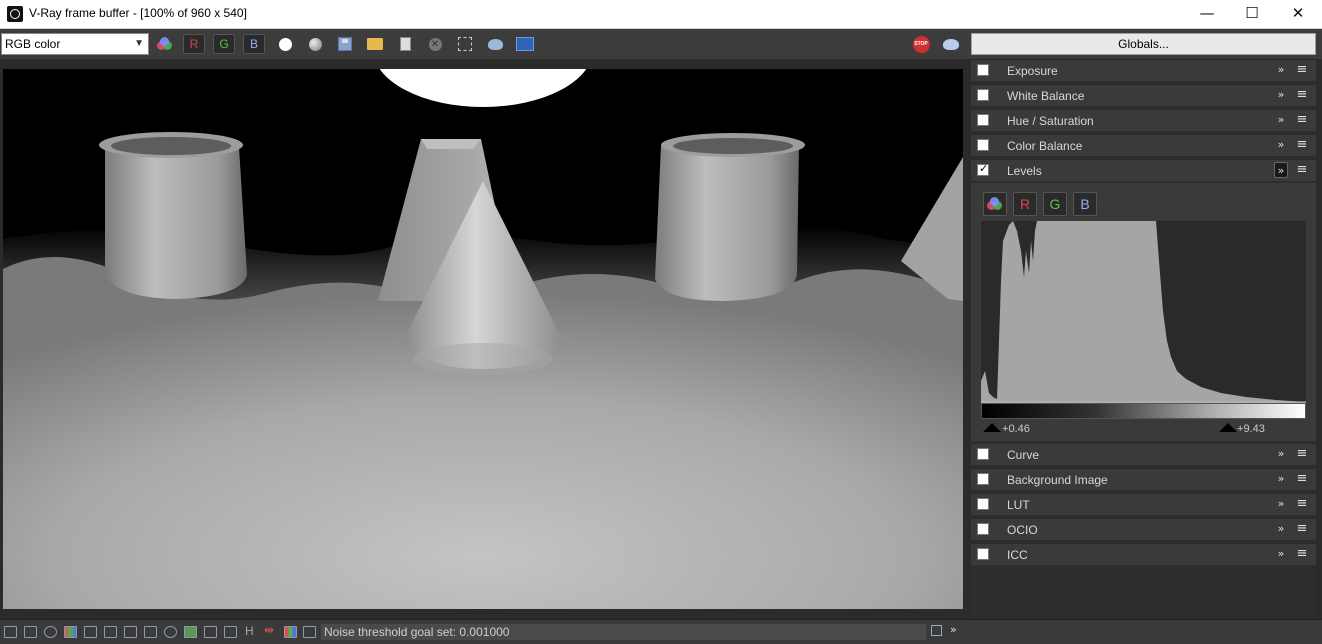 The height and width of the screenshot is (644, 1322). Describe the element at coordinates (290, 632) in the screenshot. I see `channels-split-icon` at that location.